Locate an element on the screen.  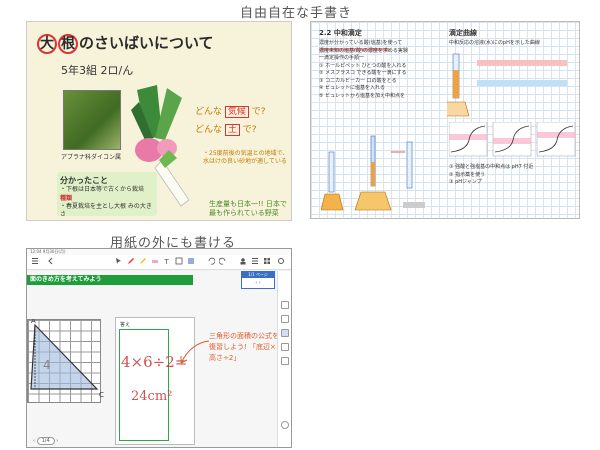
grid-icon is located at coordinates (267, 261).